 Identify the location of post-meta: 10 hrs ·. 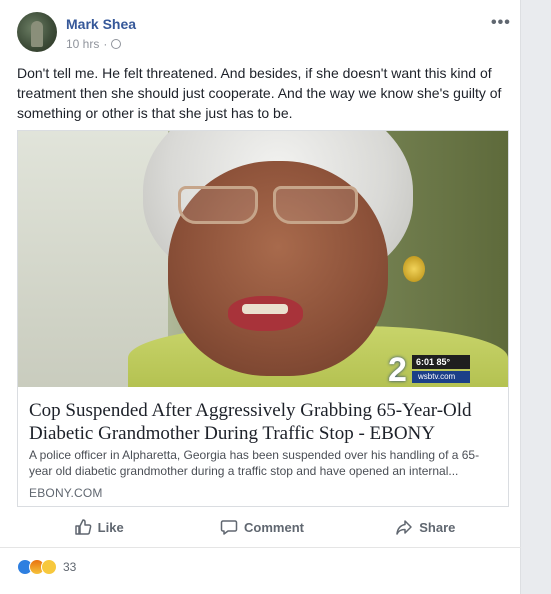
(94, 44).